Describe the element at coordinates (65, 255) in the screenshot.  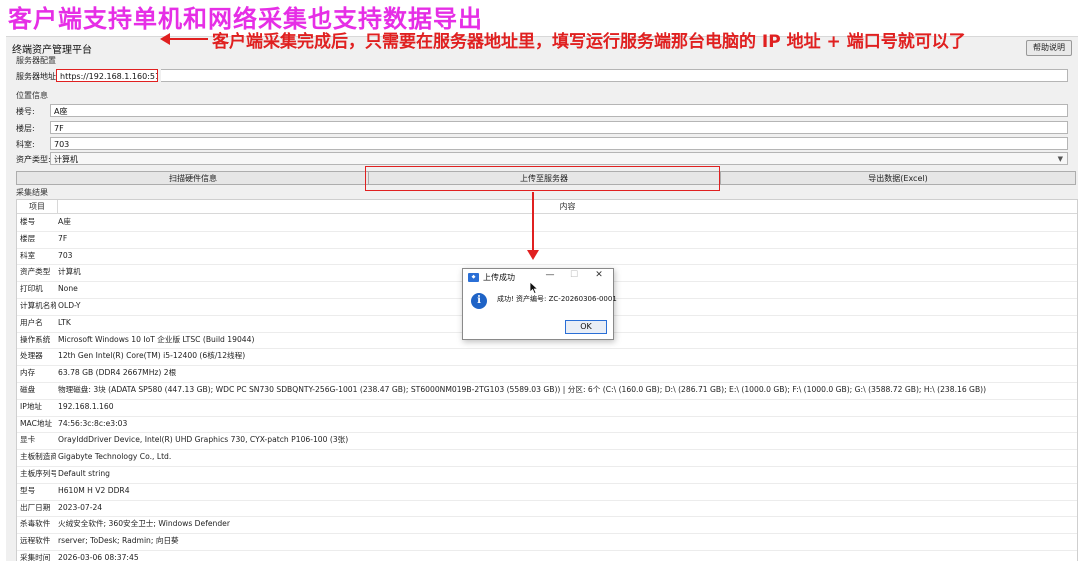
I see `row-content-cell: 703` at that location.